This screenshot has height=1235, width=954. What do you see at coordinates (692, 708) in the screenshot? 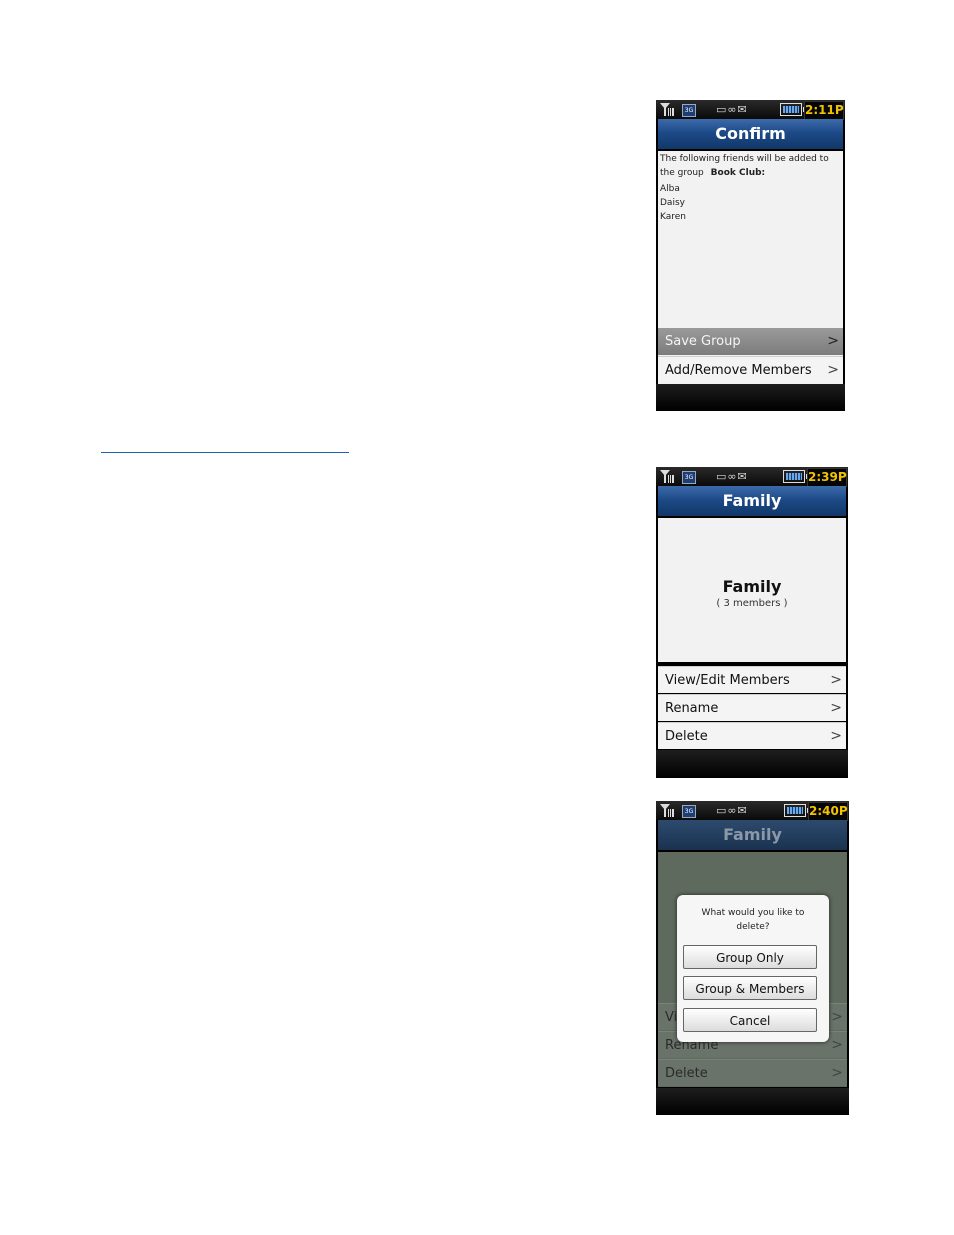
I see `menu-label: Rename` at bounding box center [692, 708].